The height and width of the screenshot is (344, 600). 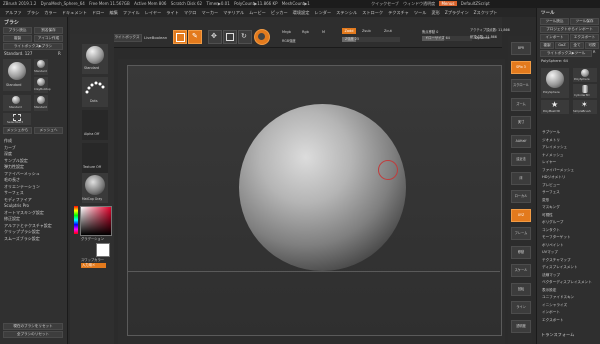 What do you see at coordinates (215, 37) in the screenshot?
I see `move-button: ✥` at bounding box center [215, 37].